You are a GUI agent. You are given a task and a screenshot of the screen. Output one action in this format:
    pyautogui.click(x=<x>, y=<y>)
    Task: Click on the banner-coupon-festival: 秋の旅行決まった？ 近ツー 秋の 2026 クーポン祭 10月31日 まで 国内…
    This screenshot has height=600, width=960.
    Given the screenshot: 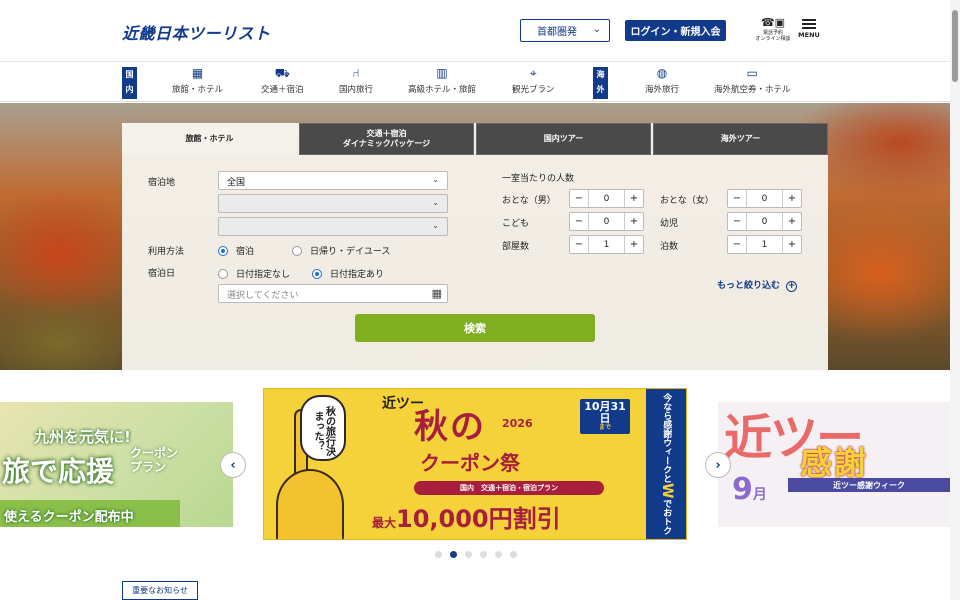 What is the action you would take?
    pyautogui.click(x=475, y=464)
    